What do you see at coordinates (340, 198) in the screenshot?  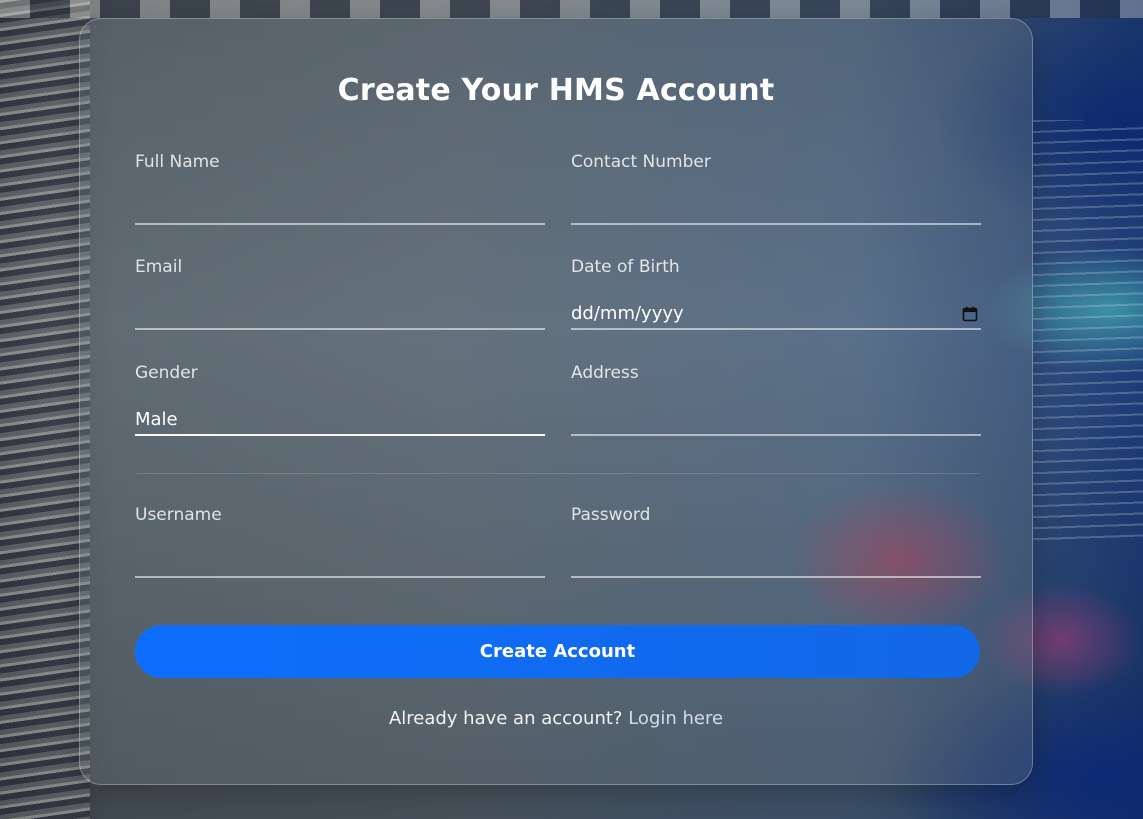 I see `full-name-field: Full Name` at bounding box center [340, 198].